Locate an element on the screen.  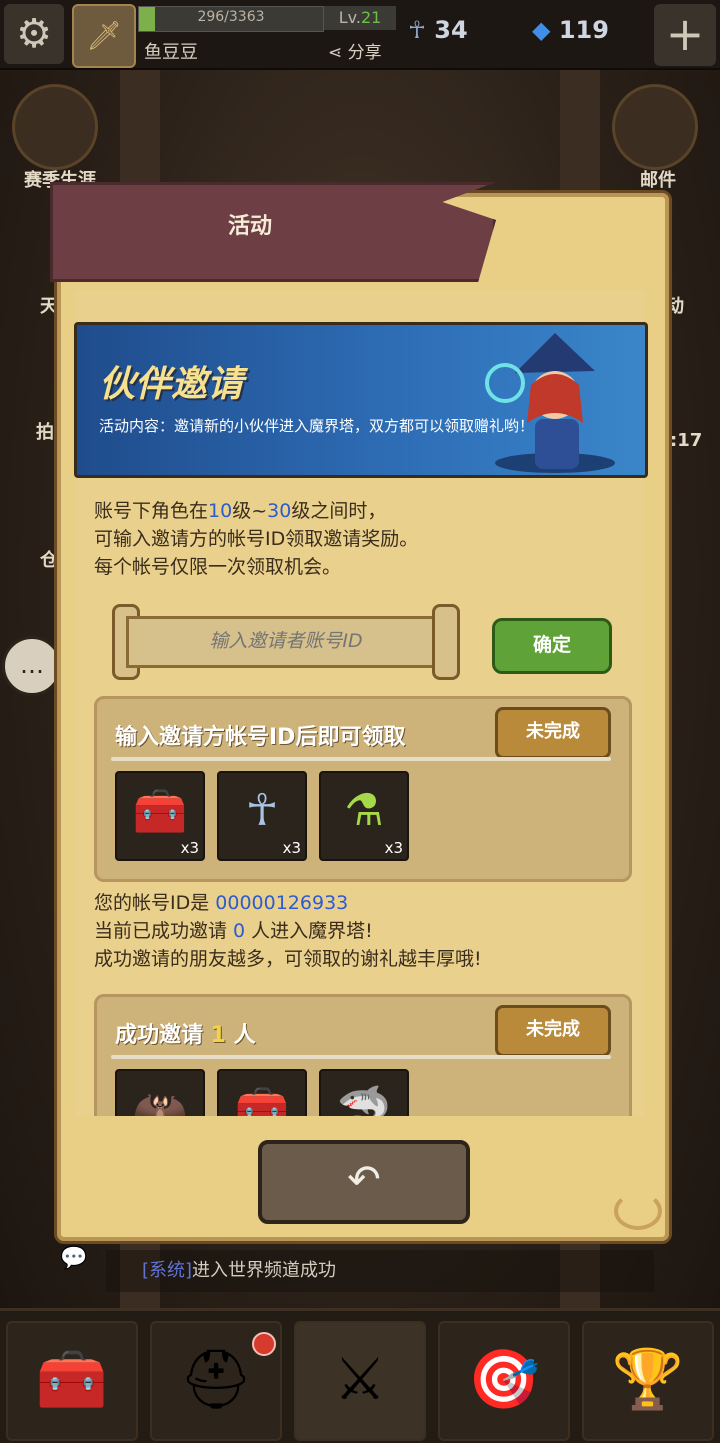
nav-treasure: 🧰 is located at coordinates (72, 1381).